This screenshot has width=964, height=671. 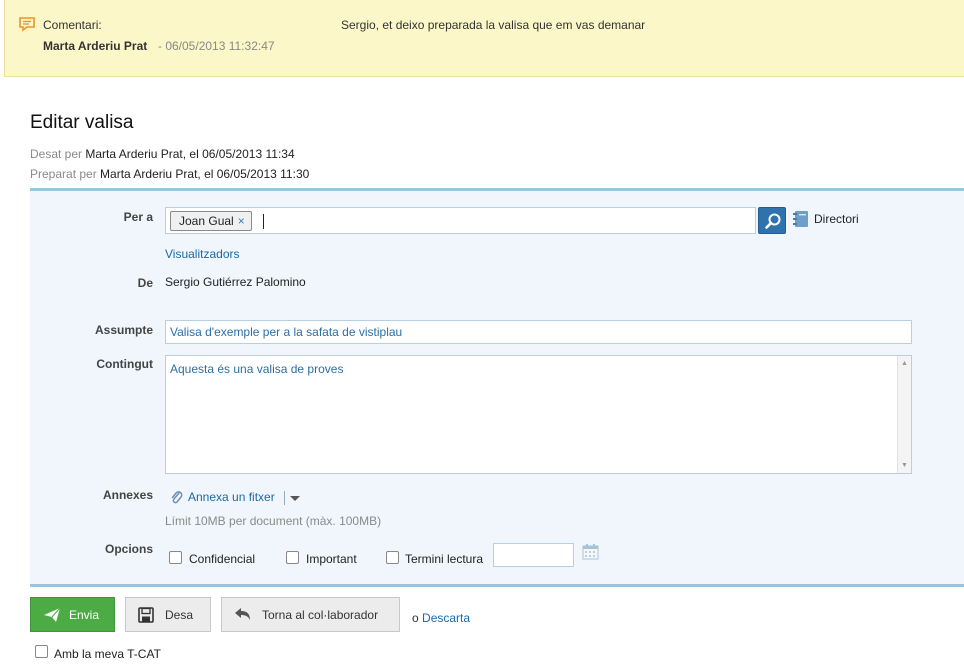 I want to click on from-value: Sergio Gutiérrez Palomino, so click(x=235, y=282).